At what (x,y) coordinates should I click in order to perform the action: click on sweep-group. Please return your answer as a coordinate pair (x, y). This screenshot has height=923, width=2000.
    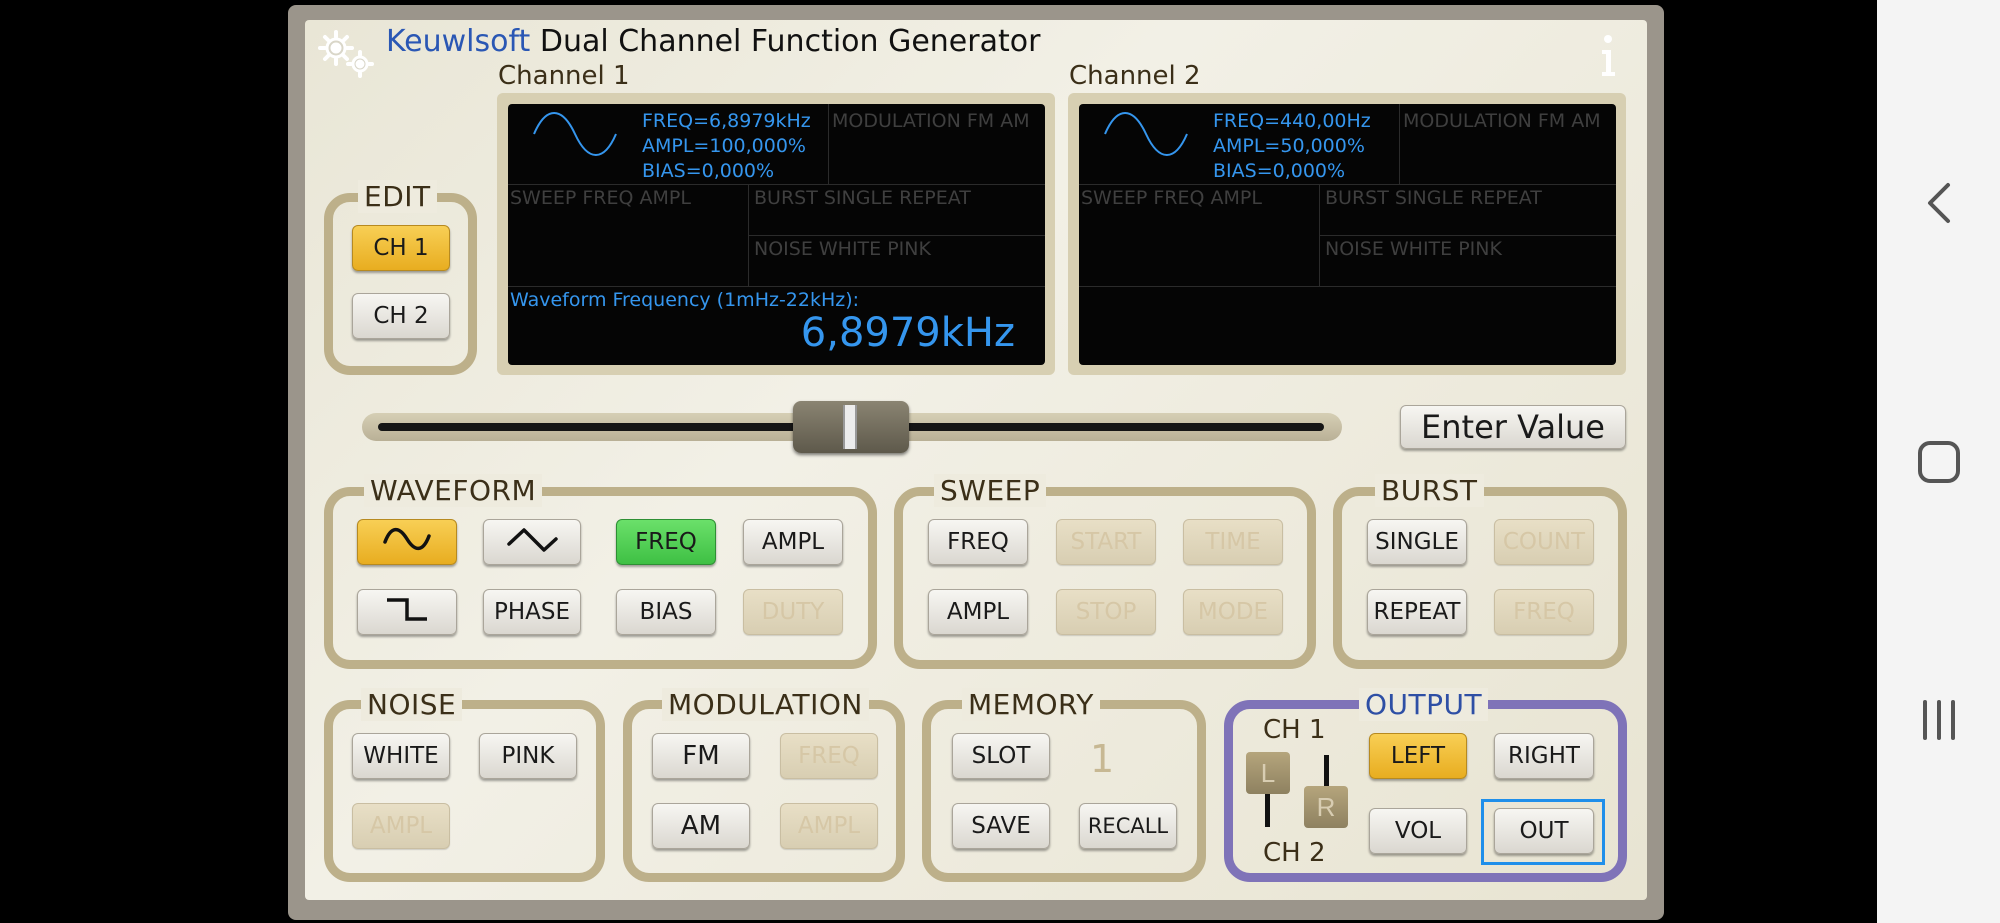
    Looking at the image, I should click on (1105, 578).